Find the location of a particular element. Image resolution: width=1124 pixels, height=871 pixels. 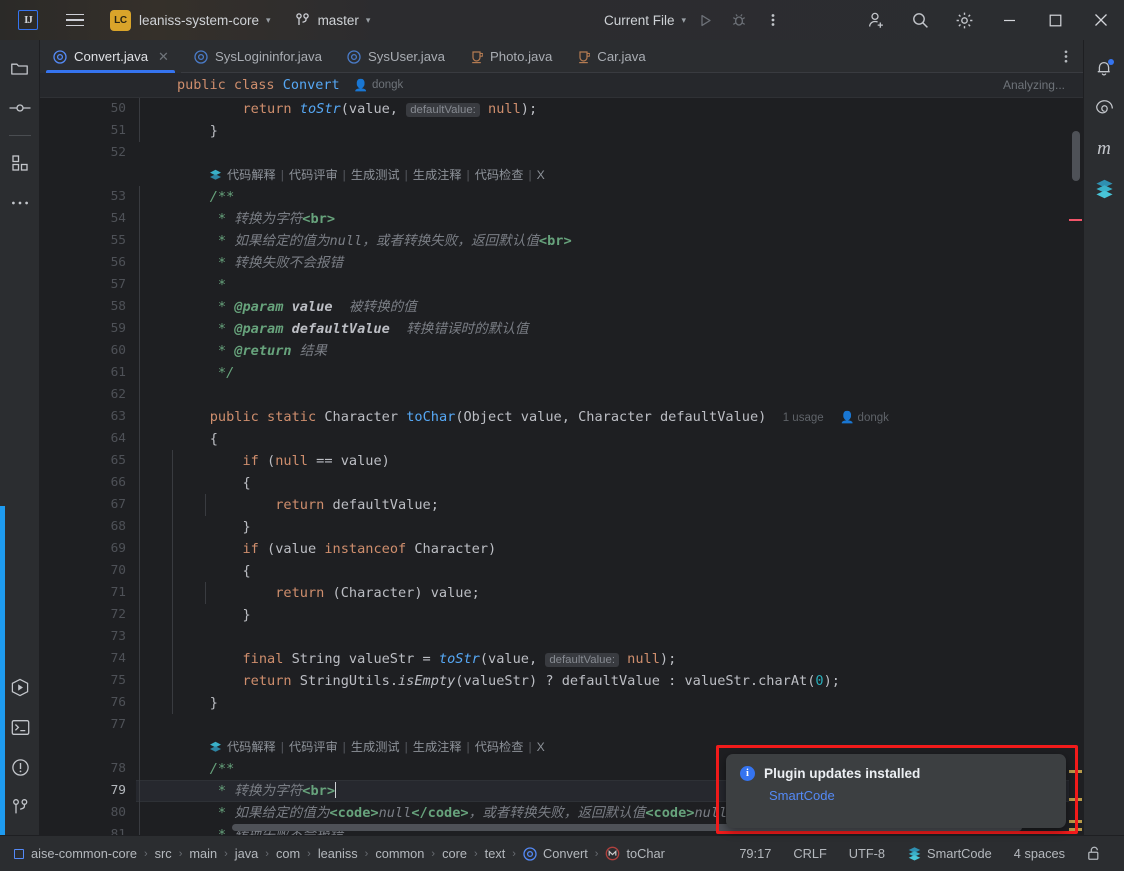

project-badge: LC is located at coordinates (120, 20).